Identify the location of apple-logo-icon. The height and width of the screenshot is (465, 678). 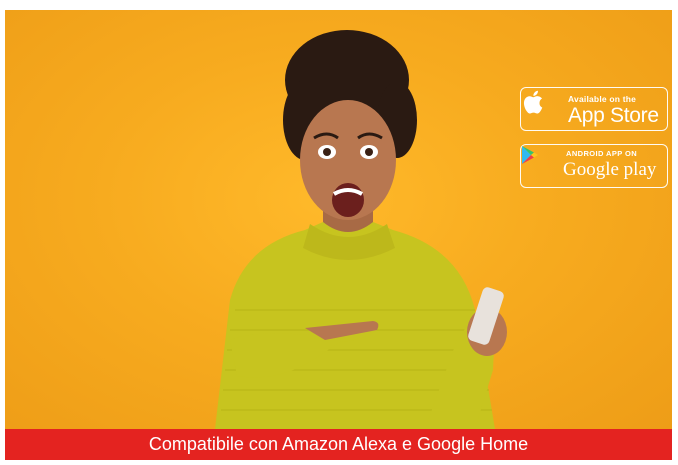
(533, 102).